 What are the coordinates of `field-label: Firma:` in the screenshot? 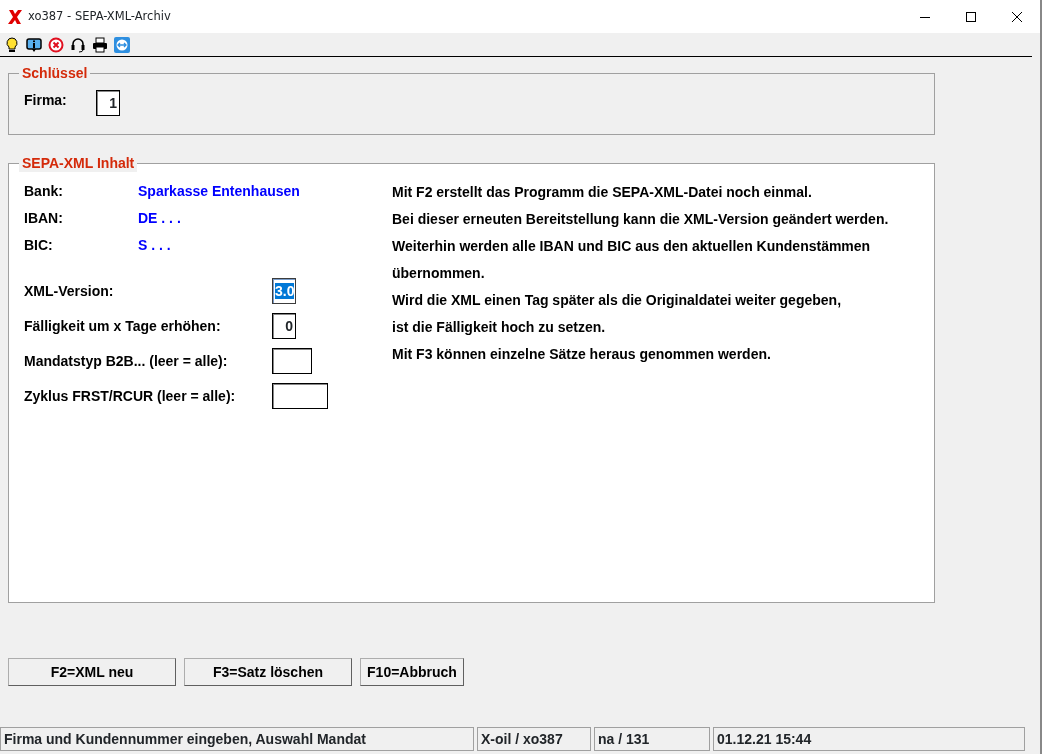 It's located at (46, 100).